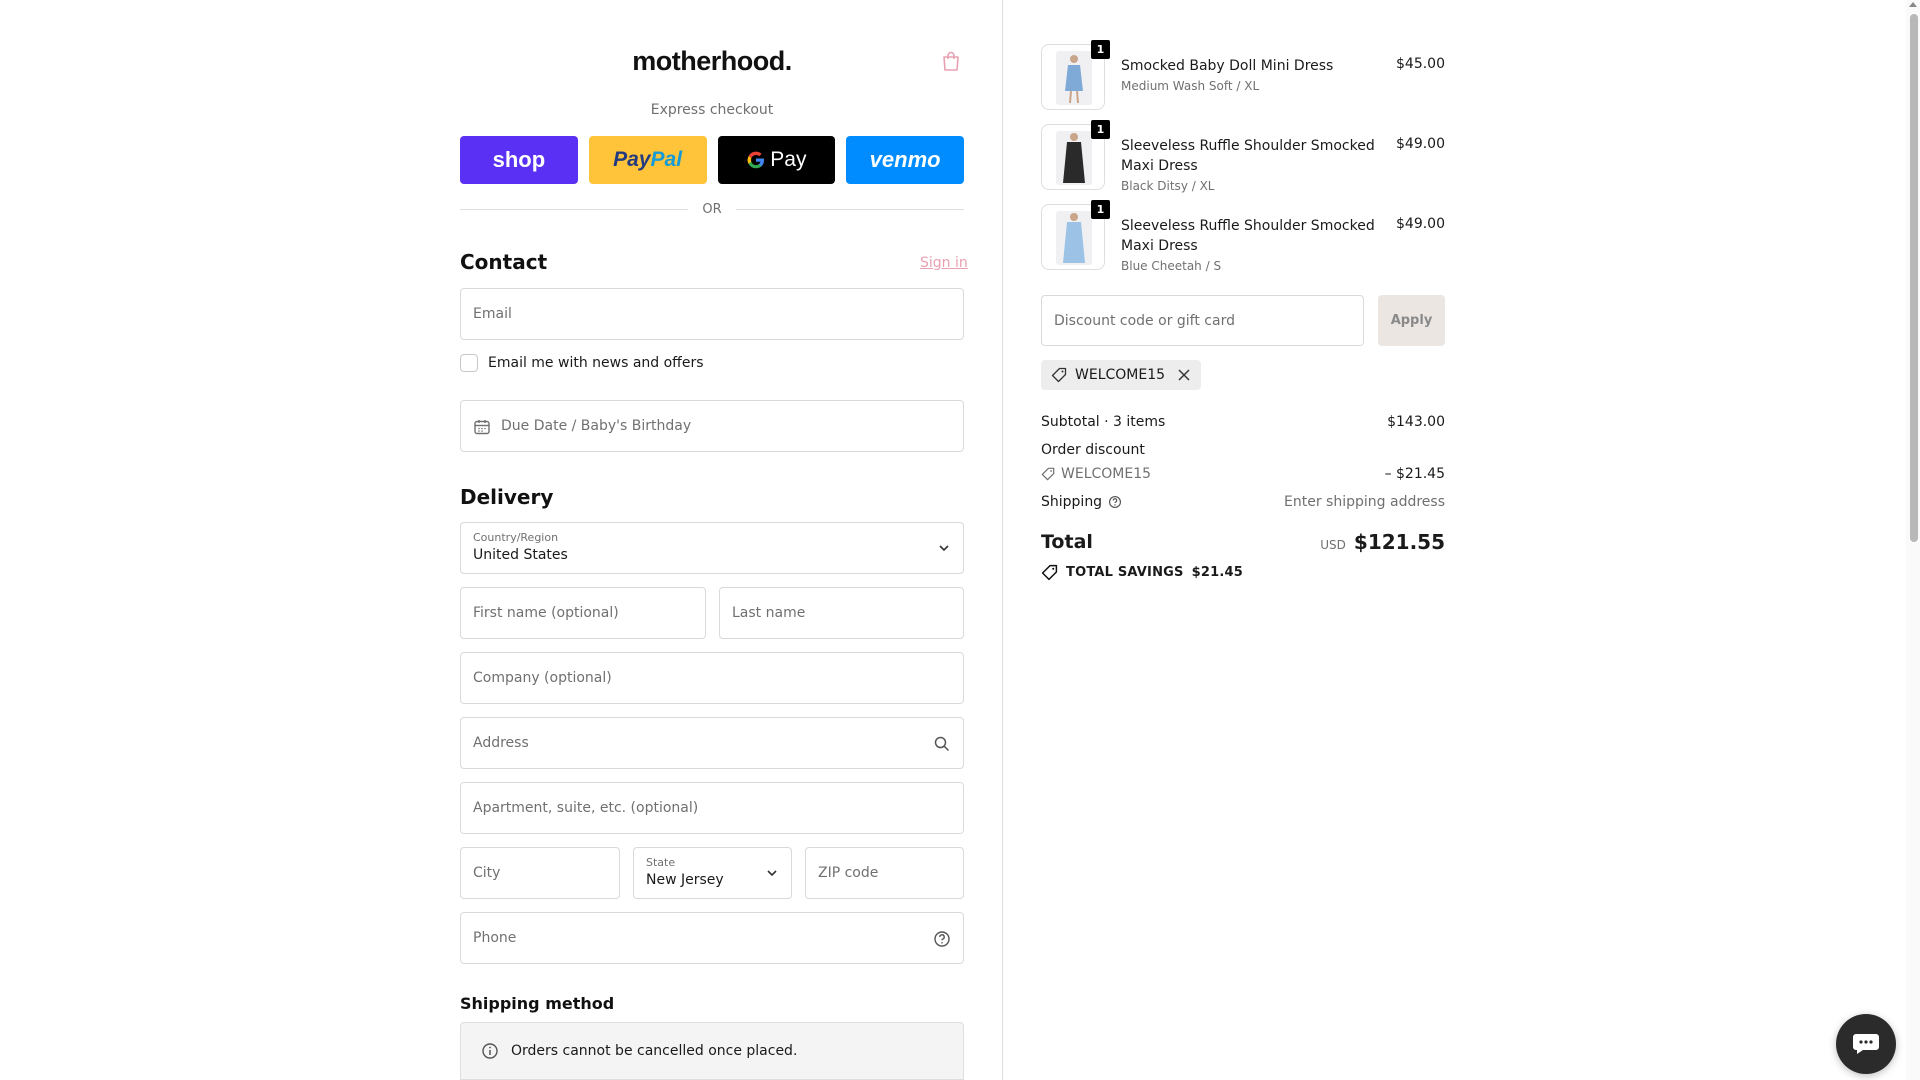 Image resolution: width=1920 pixels, height=1080 pixels. What do you see at coordinates (1106, 474) in the screenshot?
I see `discount-code-label: WELCOME15` at bounding box center [1106, 474].